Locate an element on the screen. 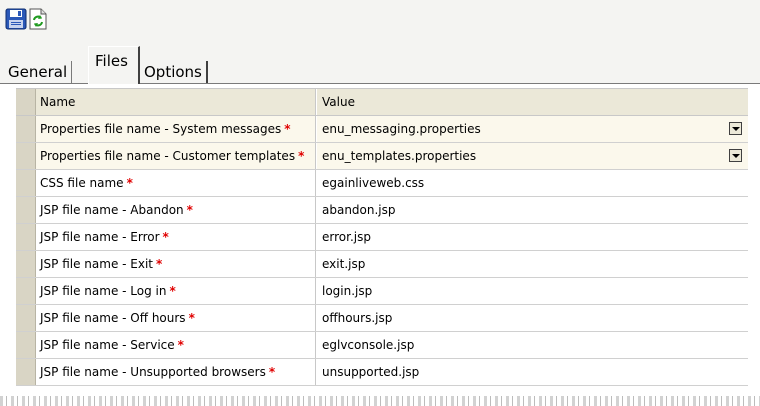 This screenshot has width=760, height=406. tab-general: General is located at coordinates (40, 72).